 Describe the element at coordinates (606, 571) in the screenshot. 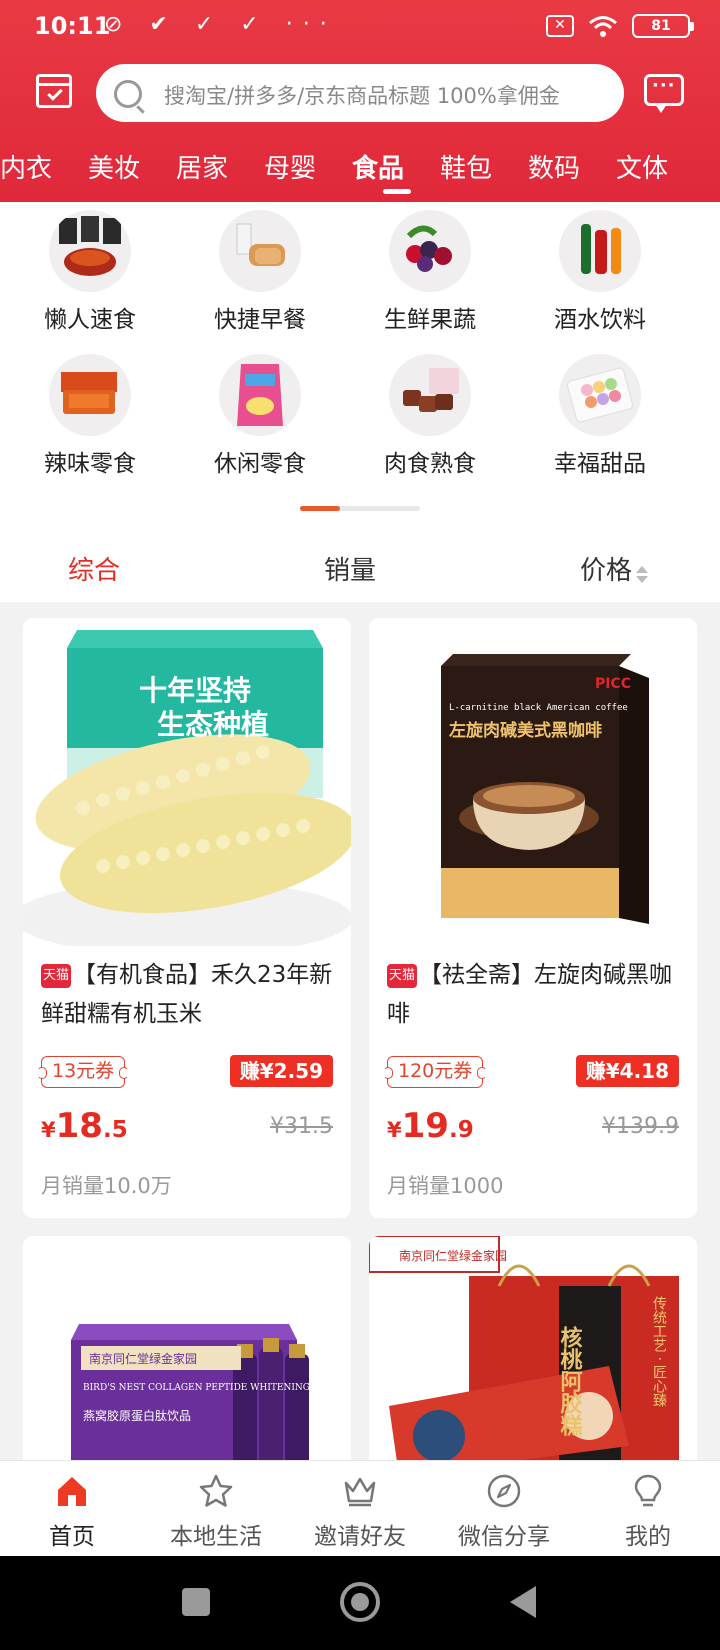

I see `sort-price-label: 价格` at that location.